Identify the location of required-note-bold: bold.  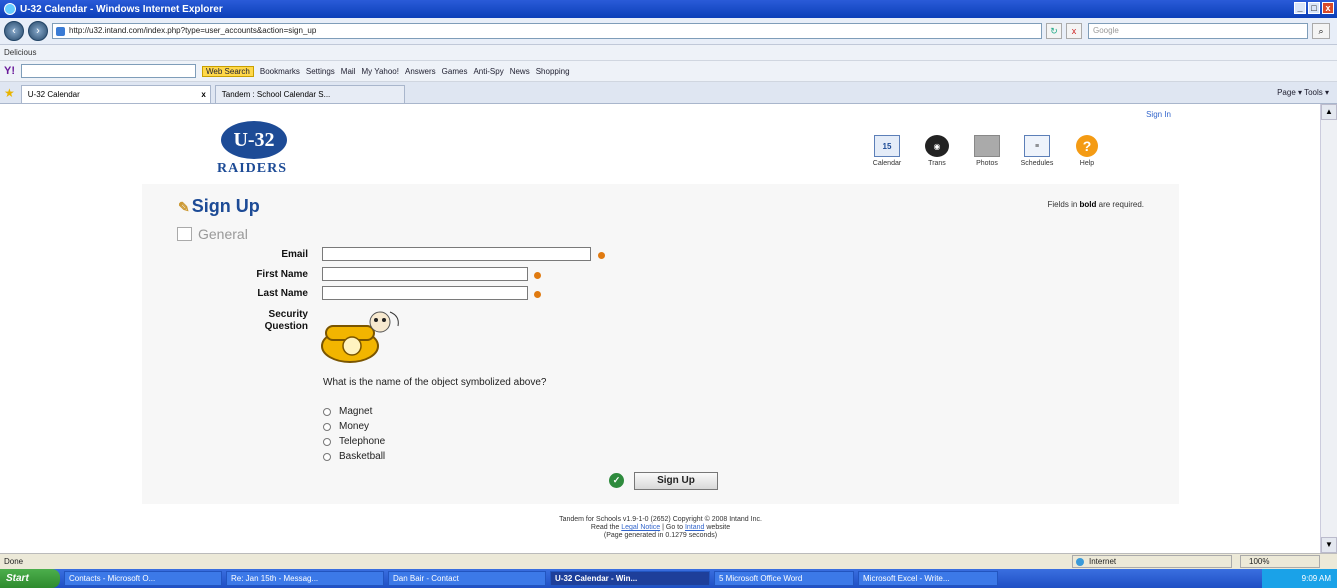
(1088, 204).